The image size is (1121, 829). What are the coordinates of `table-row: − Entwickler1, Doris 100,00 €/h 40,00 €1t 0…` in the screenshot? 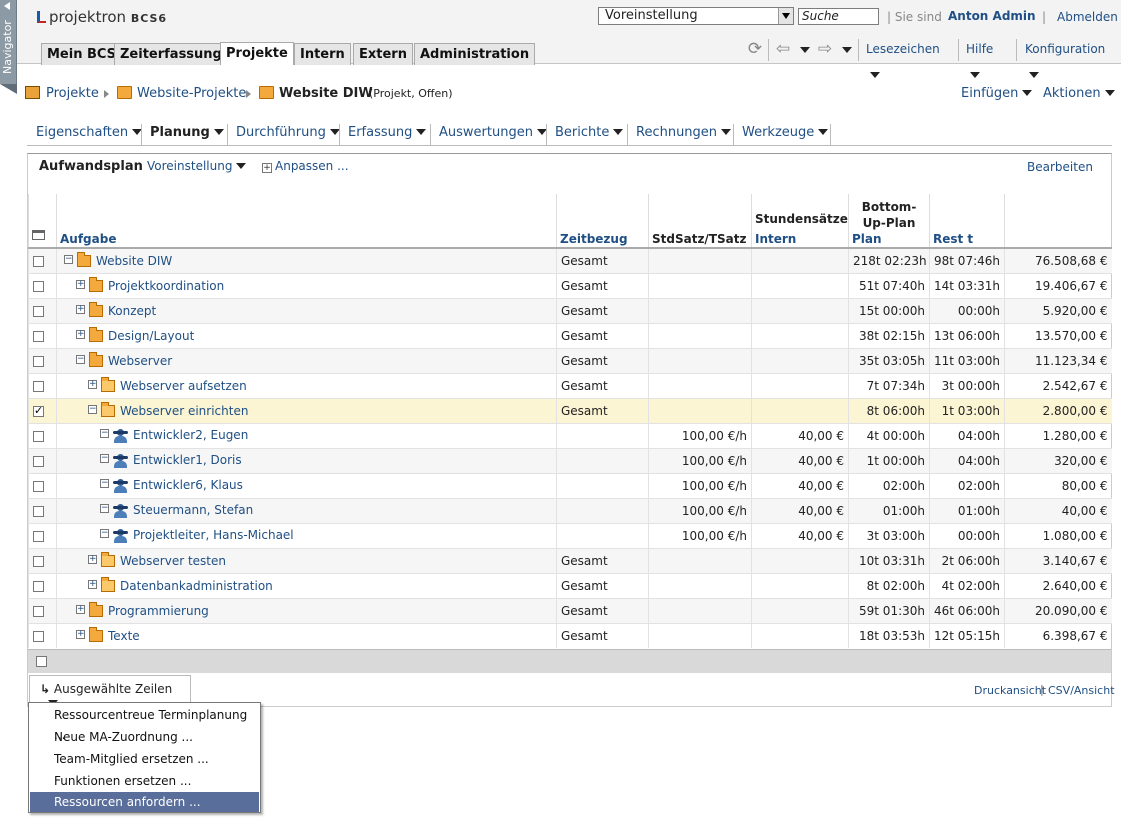 It's located at (570, 460).